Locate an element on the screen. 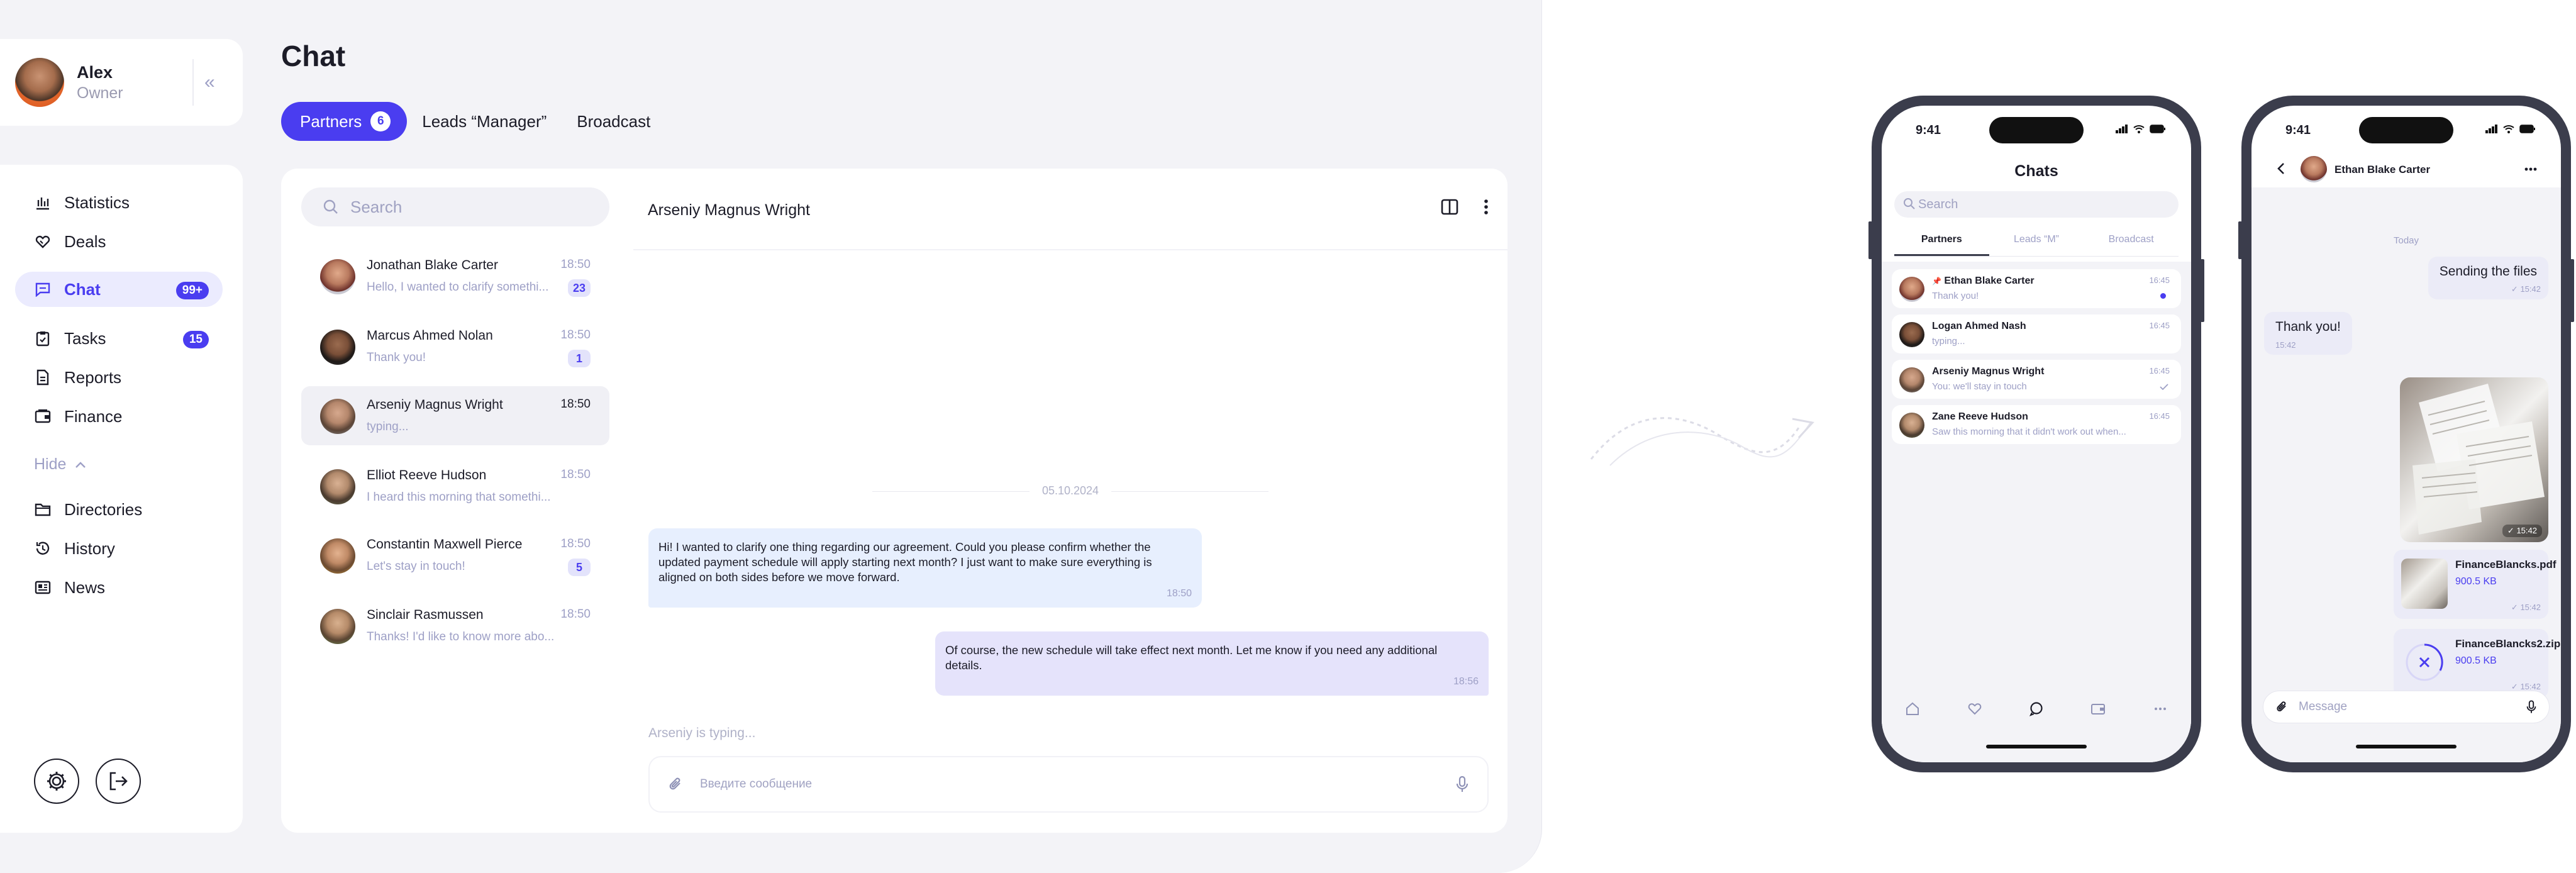  folder-icon is located at coordinates (43, 509).